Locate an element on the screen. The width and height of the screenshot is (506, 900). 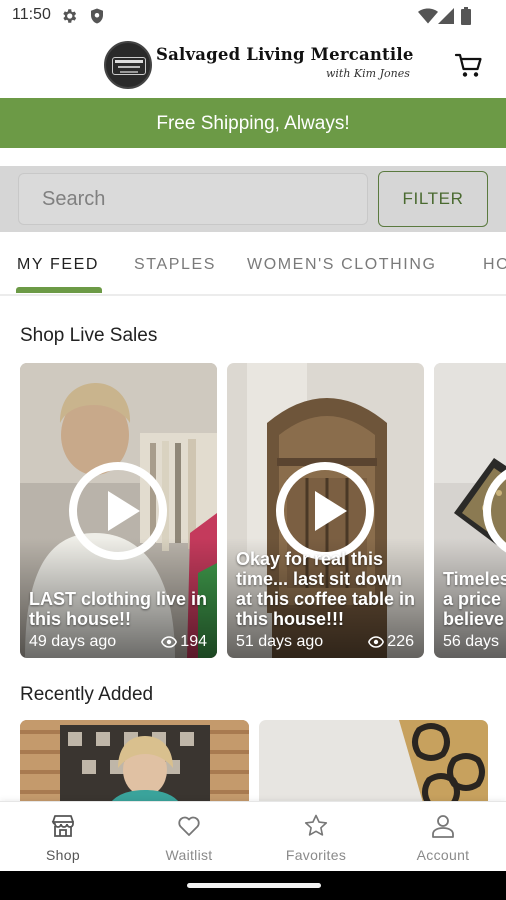
tab-womens-clothing: WOMEN'S CLOTHING is located at coordinates (342, 265).